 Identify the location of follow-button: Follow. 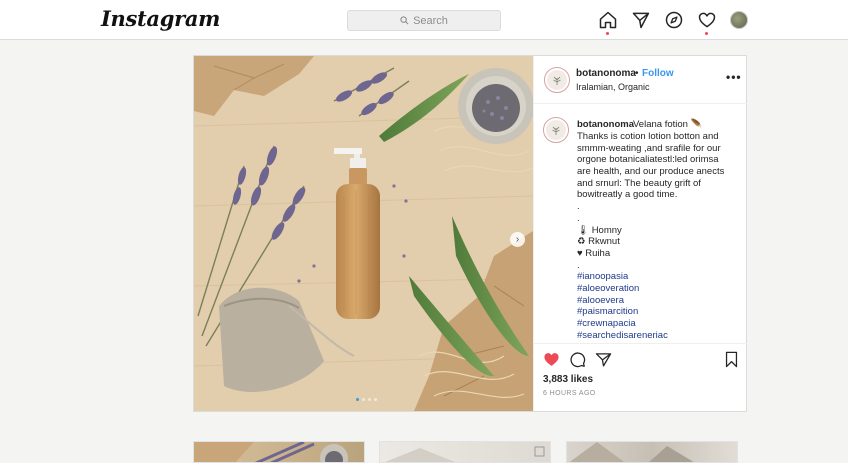
(658, 73).